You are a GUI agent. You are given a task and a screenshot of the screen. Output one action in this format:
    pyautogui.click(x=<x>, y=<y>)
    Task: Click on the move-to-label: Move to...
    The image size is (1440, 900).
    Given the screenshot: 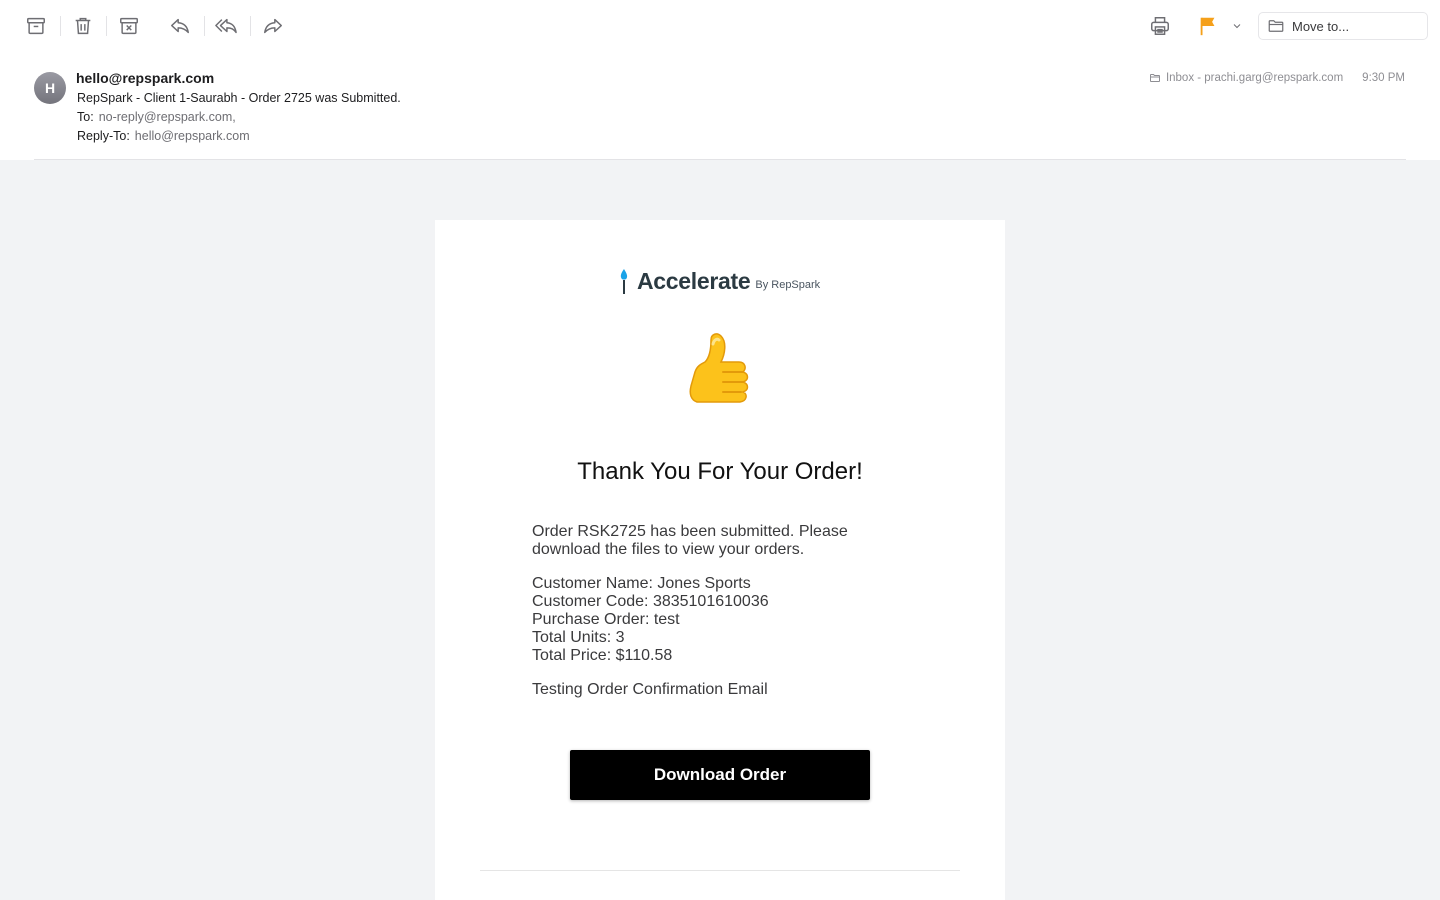 What is the action you would take?
    pyautogui.click(x=1321, y=26)
    